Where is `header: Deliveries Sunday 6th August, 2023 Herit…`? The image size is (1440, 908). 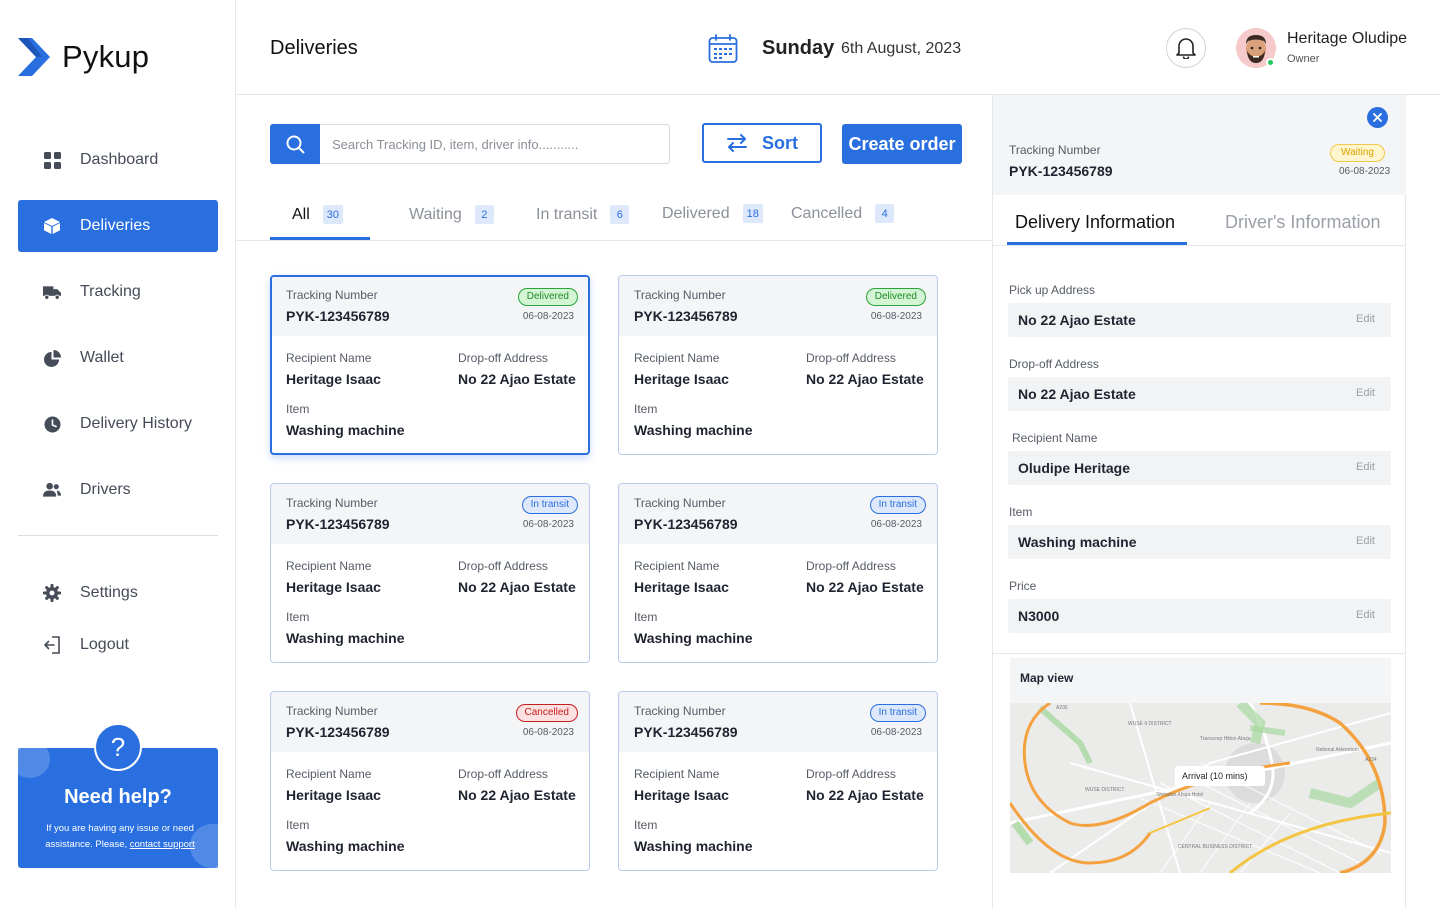 header: Deliveries Sunday 6th August, 2023 Herit… is located at coordinates (838, 47).